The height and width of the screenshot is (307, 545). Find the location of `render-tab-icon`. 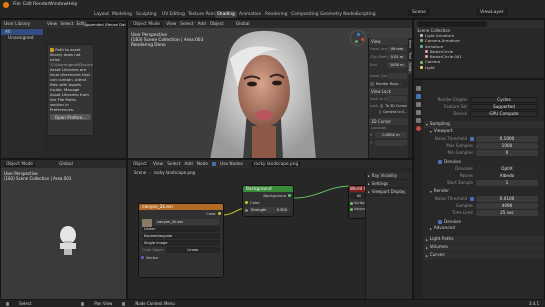

render-tab-icon is located at coordinates (418, 96).